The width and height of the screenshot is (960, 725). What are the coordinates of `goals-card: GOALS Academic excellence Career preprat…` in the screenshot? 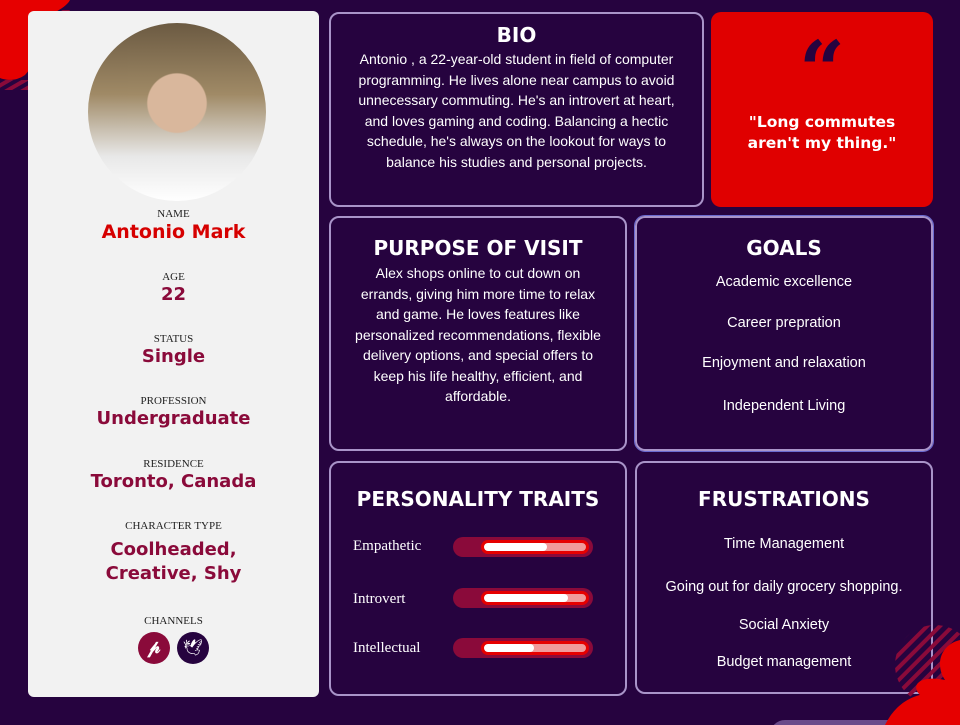 It's located at (784, 333).